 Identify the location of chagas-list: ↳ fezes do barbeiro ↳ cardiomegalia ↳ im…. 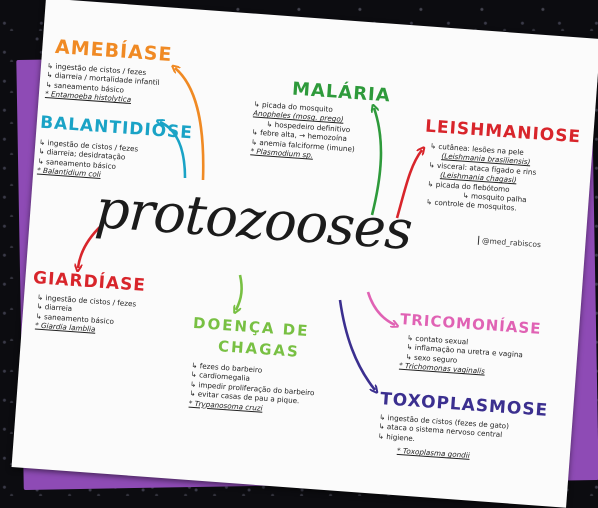
(253, 389).